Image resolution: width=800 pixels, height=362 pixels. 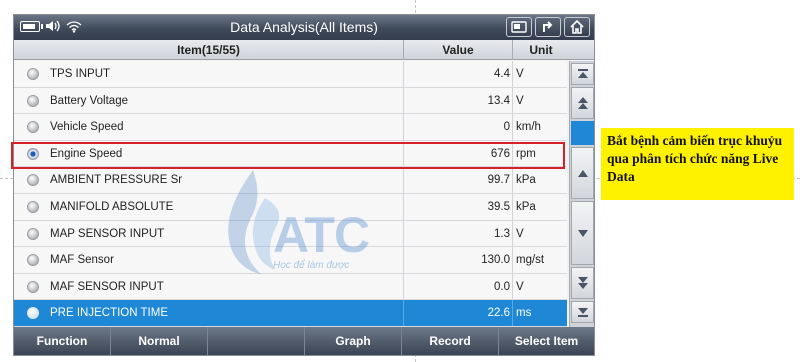 I want to click on page-up-button, so click(x=582, y=103).